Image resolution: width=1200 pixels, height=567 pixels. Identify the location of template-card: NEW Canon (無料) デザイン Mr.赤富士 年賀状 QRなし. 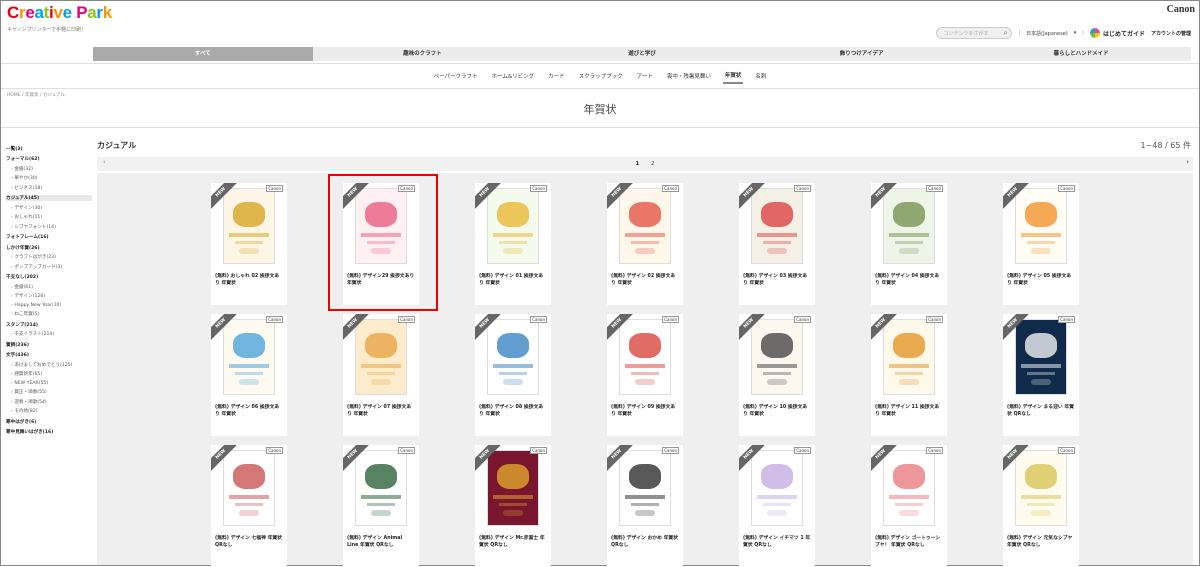
(513, 506).